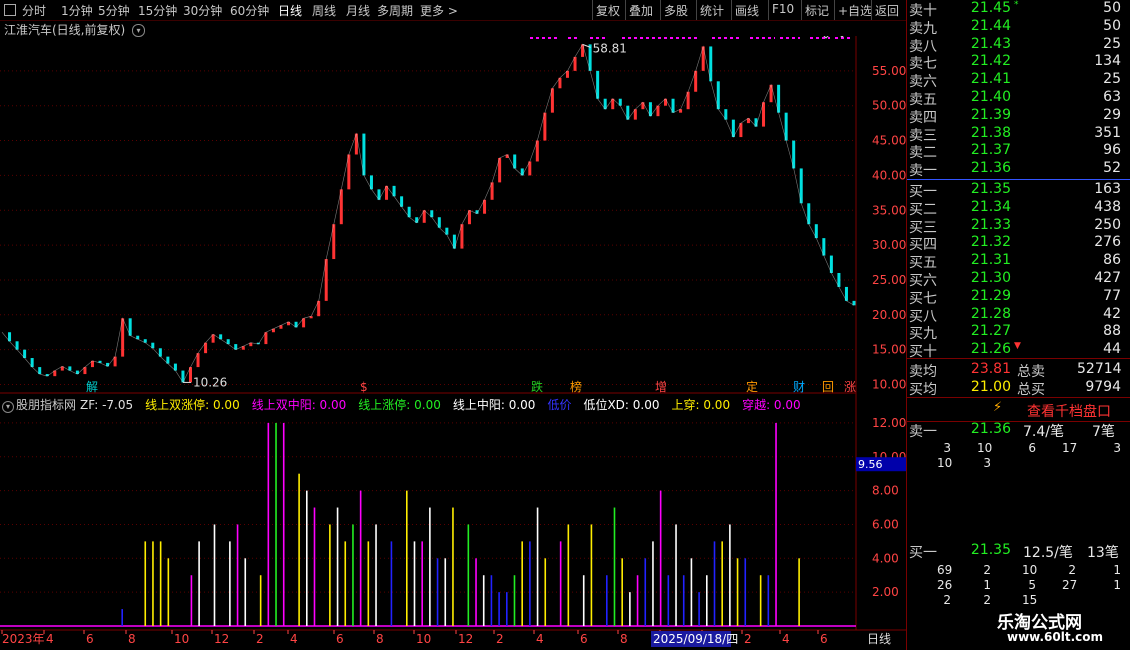 The image size is (1130, 650). Describe the element at coordinates (783, 9) in the screenshot. I see `toolbar-action-5: F10` at that location.